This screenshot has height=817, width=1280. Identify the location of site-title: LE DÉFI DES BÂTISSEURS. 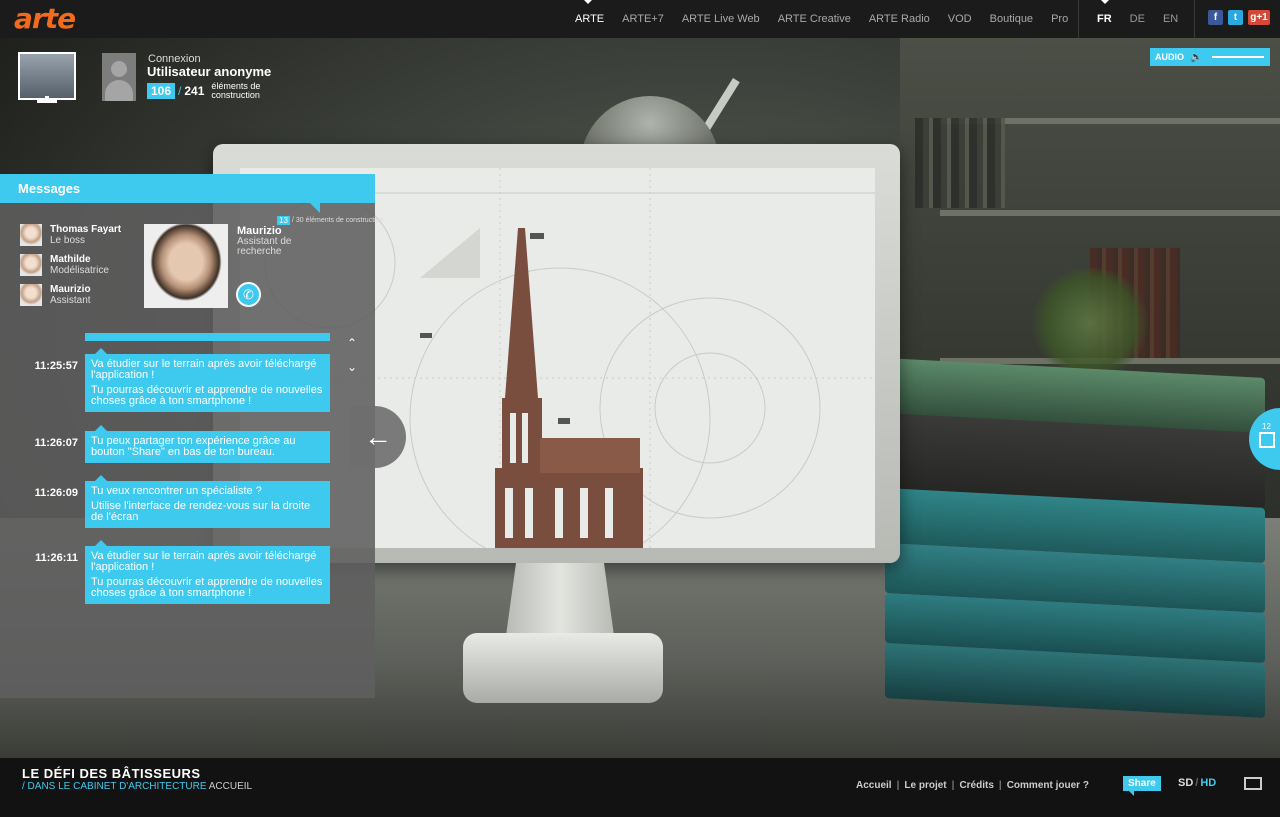
(111, 773).